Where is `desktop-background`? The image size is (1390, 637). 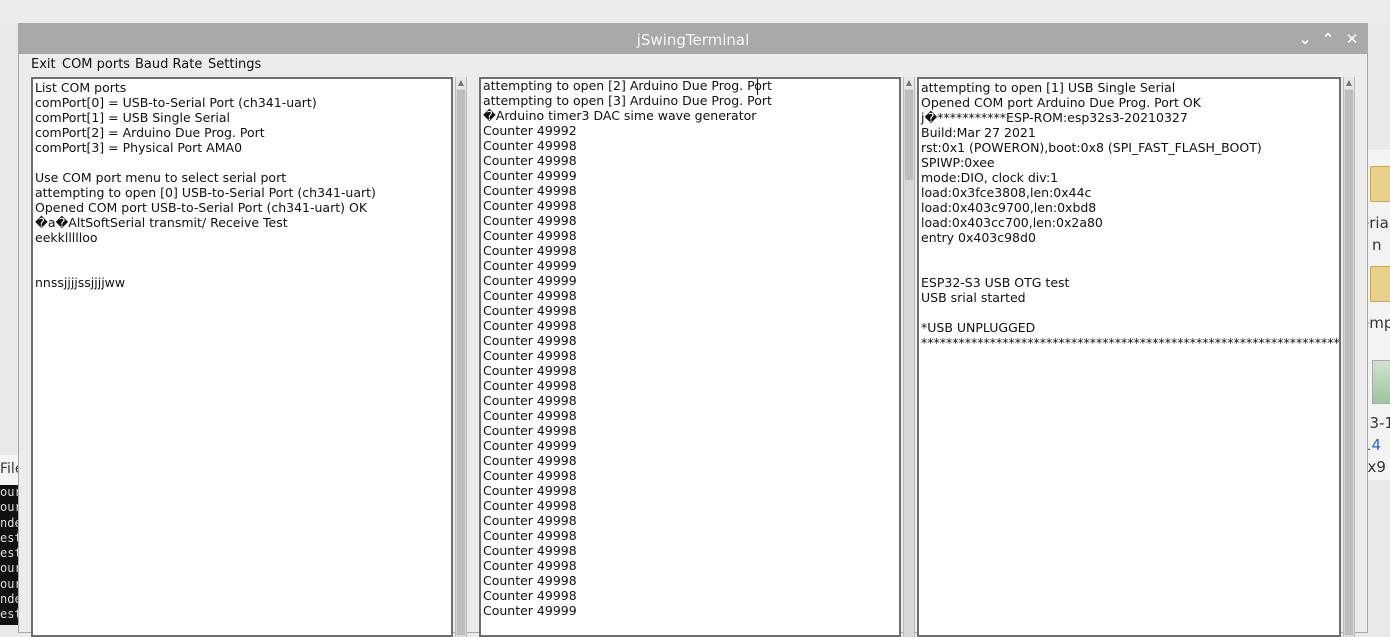 desktop-background is located at coordinates (695, 12).